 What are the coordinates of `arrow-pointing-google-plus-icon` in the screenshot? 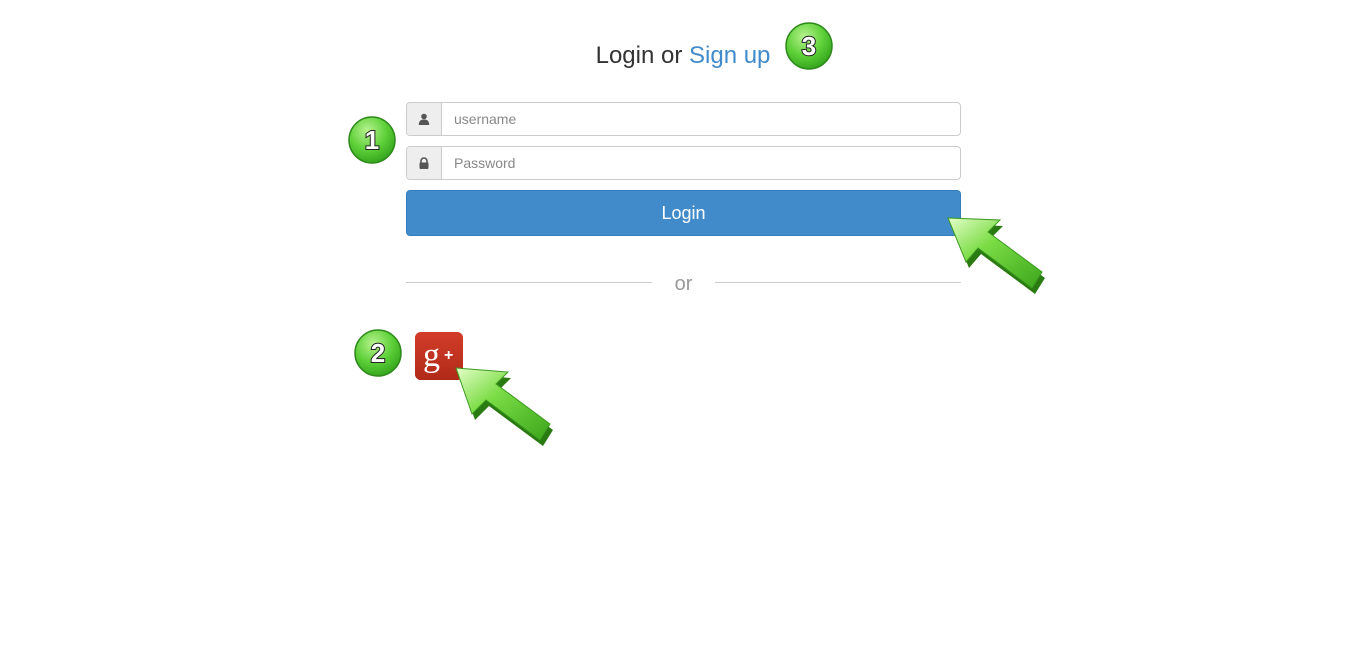 It's located at (504, 406).